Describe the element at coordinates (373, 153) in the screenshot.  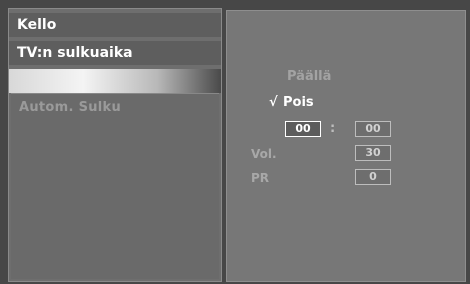
I see `volume-field: 30` at that location.